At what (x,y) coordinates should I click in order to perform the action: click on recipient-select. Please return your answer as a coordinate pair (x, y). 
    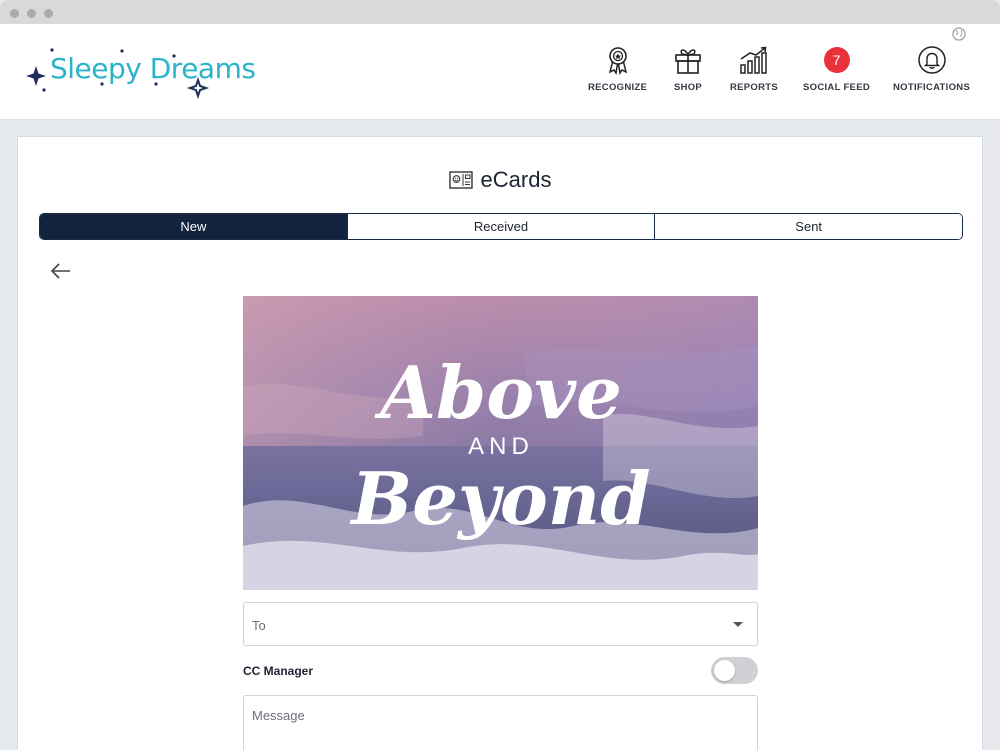
    Looking at the image, I should click on (500, 624).